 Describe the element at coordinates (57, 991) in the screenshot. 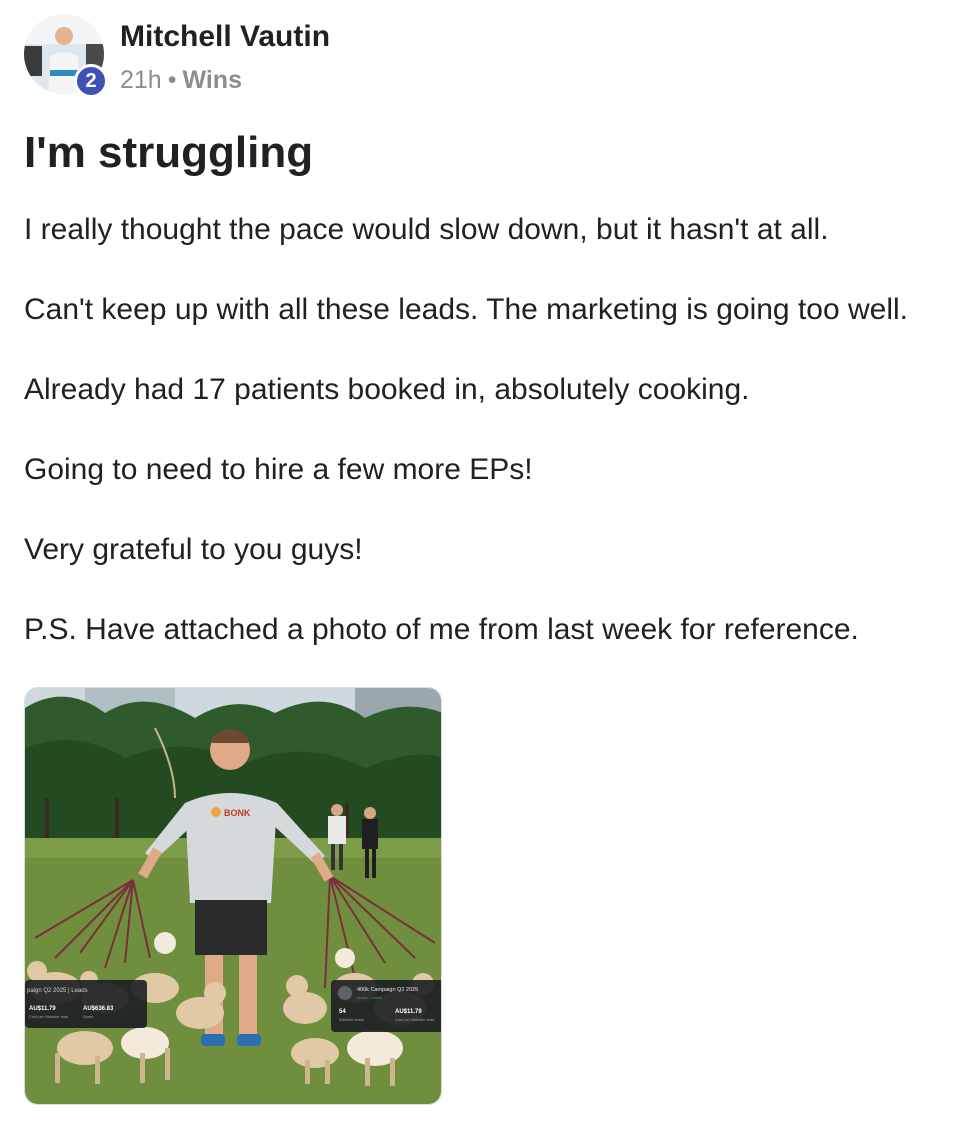

I see `left-card-title: paign Q2 2025 | Leads` at that location.